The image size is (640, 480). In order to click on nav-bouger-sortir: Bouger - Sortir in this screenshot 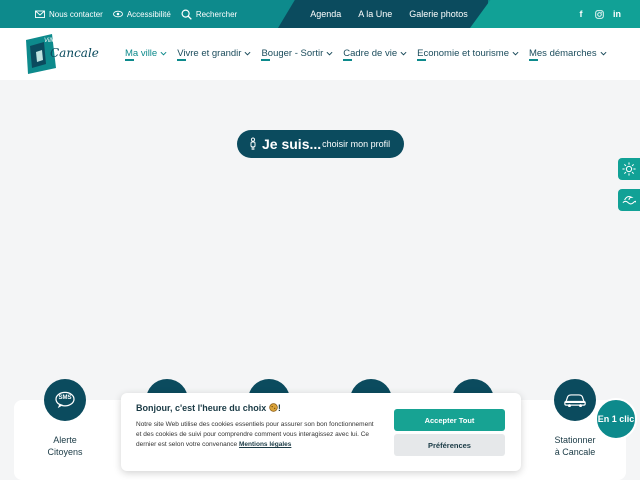, I will do `click(297, 54)`.